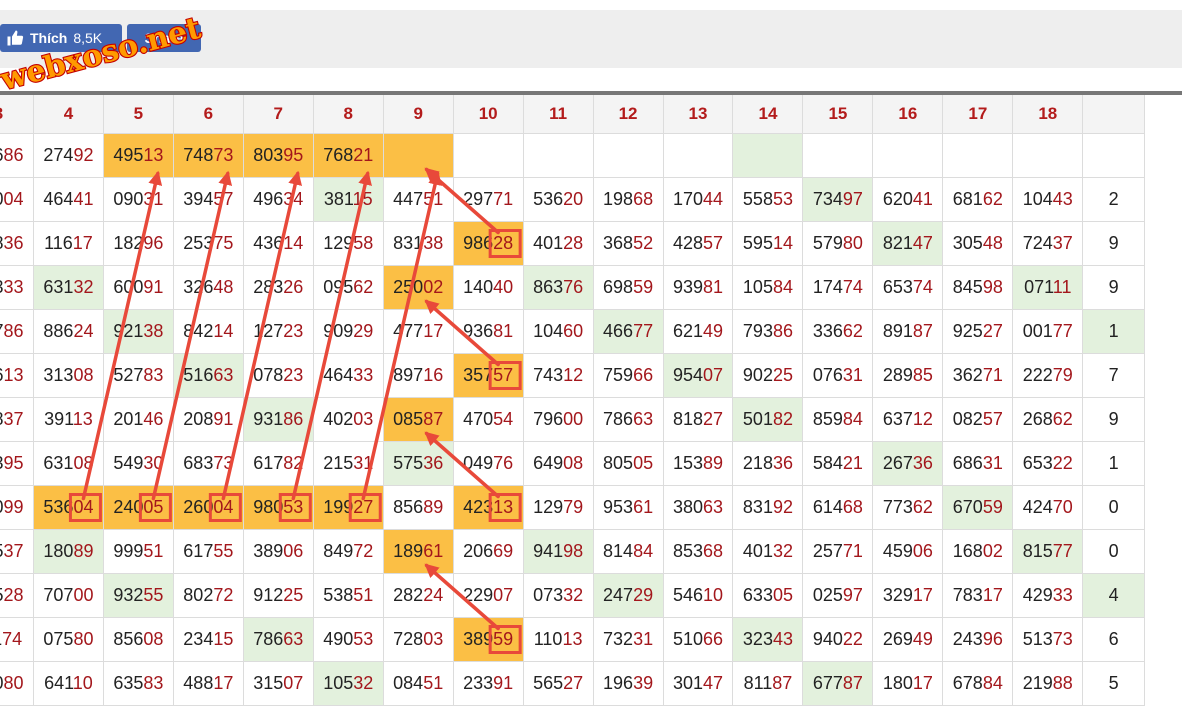 The height and width of the screenshot is (712, 1182). I want to click on result-cell: 94198, so click(558, 551).